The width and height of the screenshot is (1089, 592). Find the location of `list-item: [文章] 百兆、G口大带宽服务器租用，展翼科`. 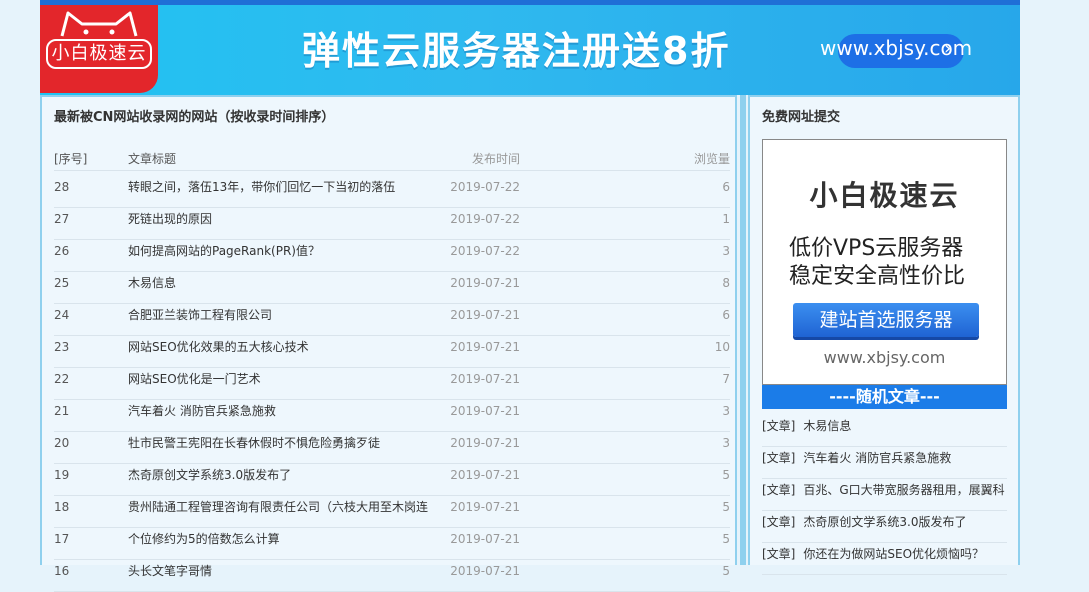

list-item: [文章] 百兆、G口大带宽服务器租用，展翼科 is located at coordinates (884, 495).